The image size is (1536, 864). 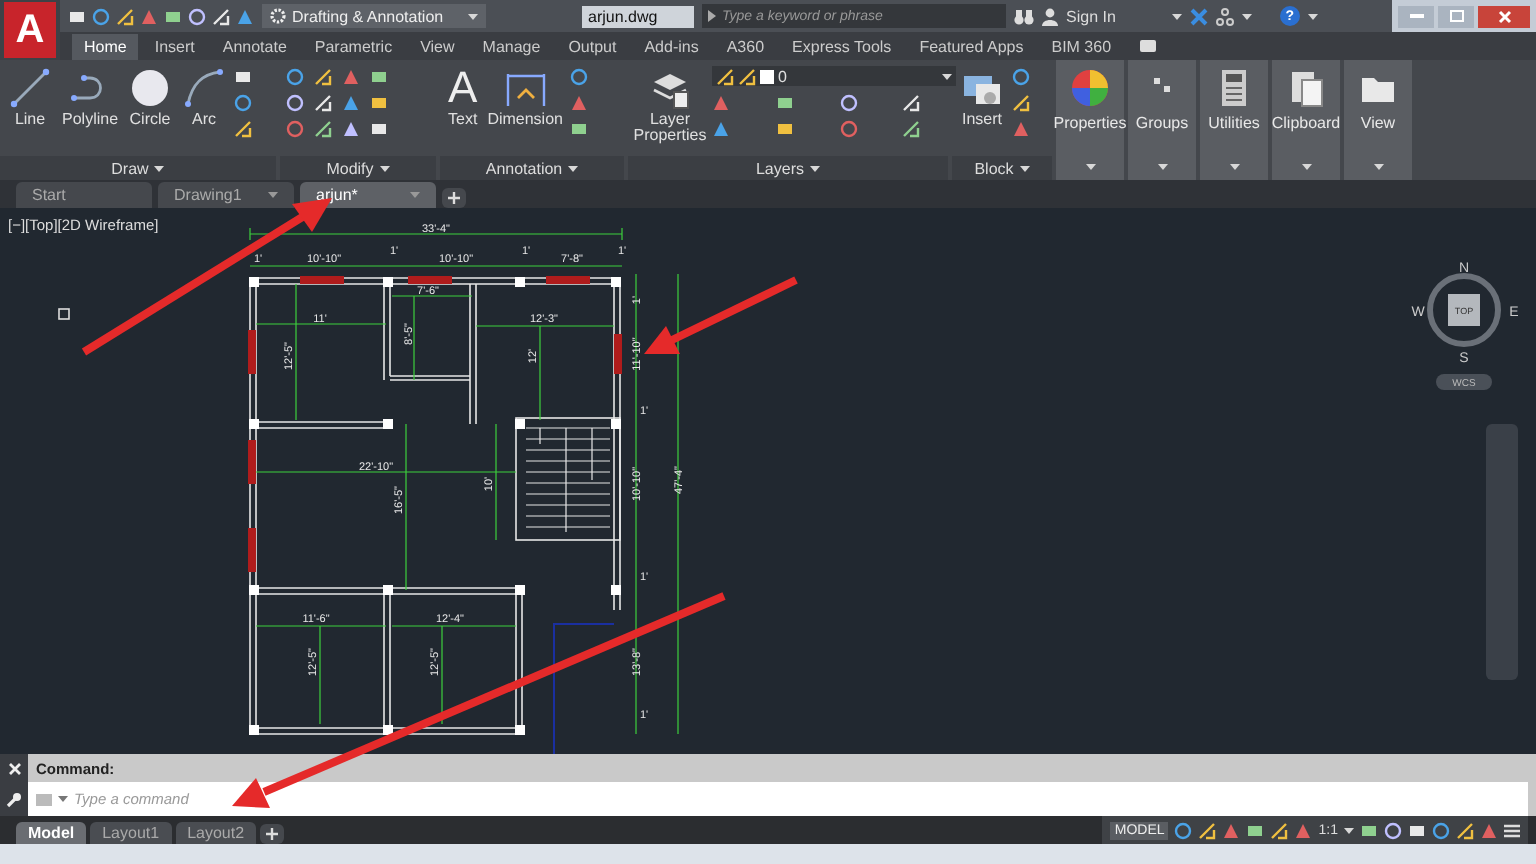 What do you see at coordinates (30, 88) in the screenshot?
I see `line-icon` at bounding box center [30, 88].